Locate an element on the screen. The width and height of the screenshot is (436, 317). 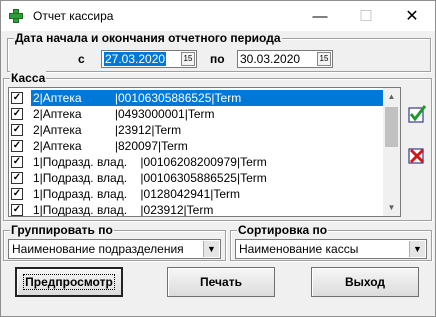
list-item: ✓ 2|Аптека |23912|Term is located at coordinates (196, 130).